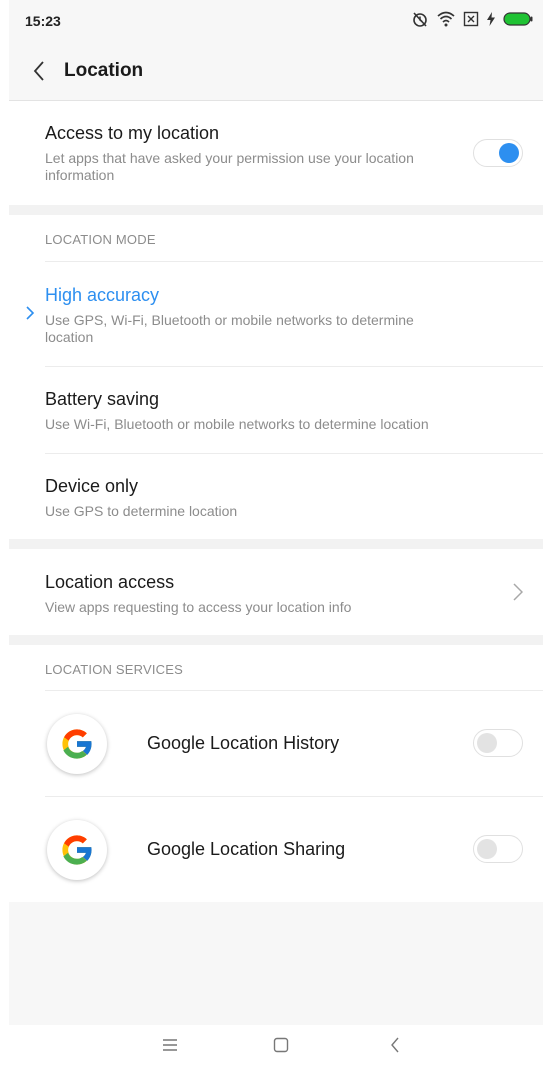  I want to click on service-item-location-history: Google Location History, so click(276, 743).